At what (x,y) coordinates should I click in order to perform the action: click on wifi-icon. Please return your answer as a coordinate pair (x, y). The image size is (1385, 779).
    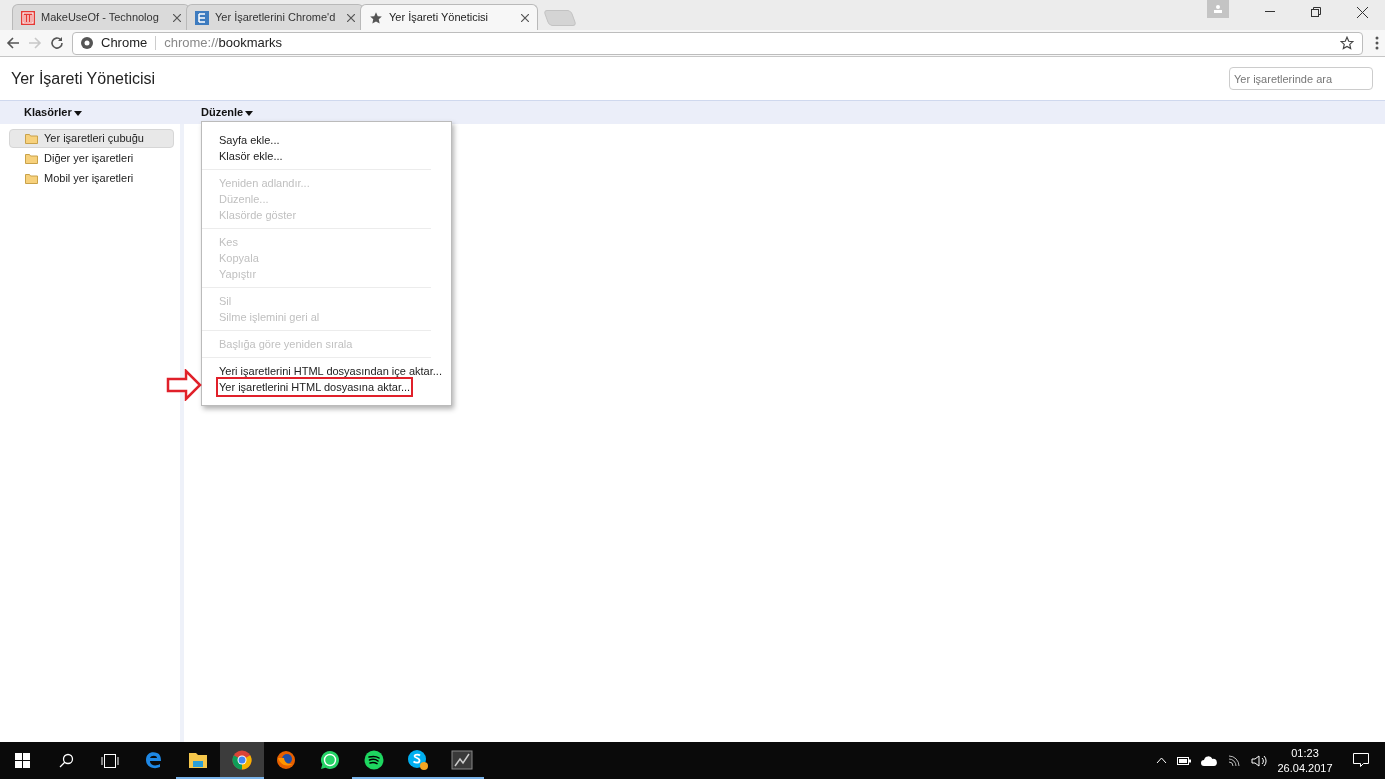
    Looking at the image, I should click on (1234, 760).